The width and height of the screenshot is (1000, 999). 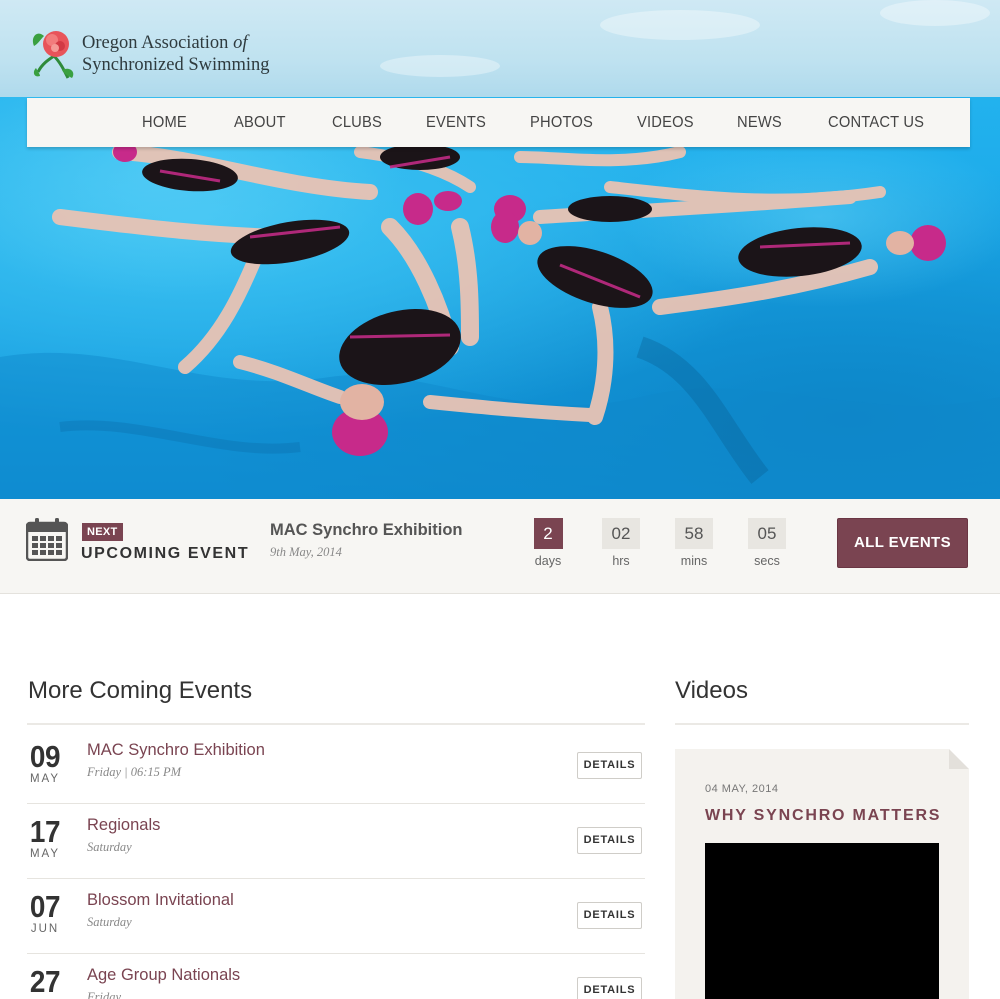 What do you see at coordinates (164, 122) in the screenshot?
I see `nav-home: HOME` at bounding box center [164, 122].